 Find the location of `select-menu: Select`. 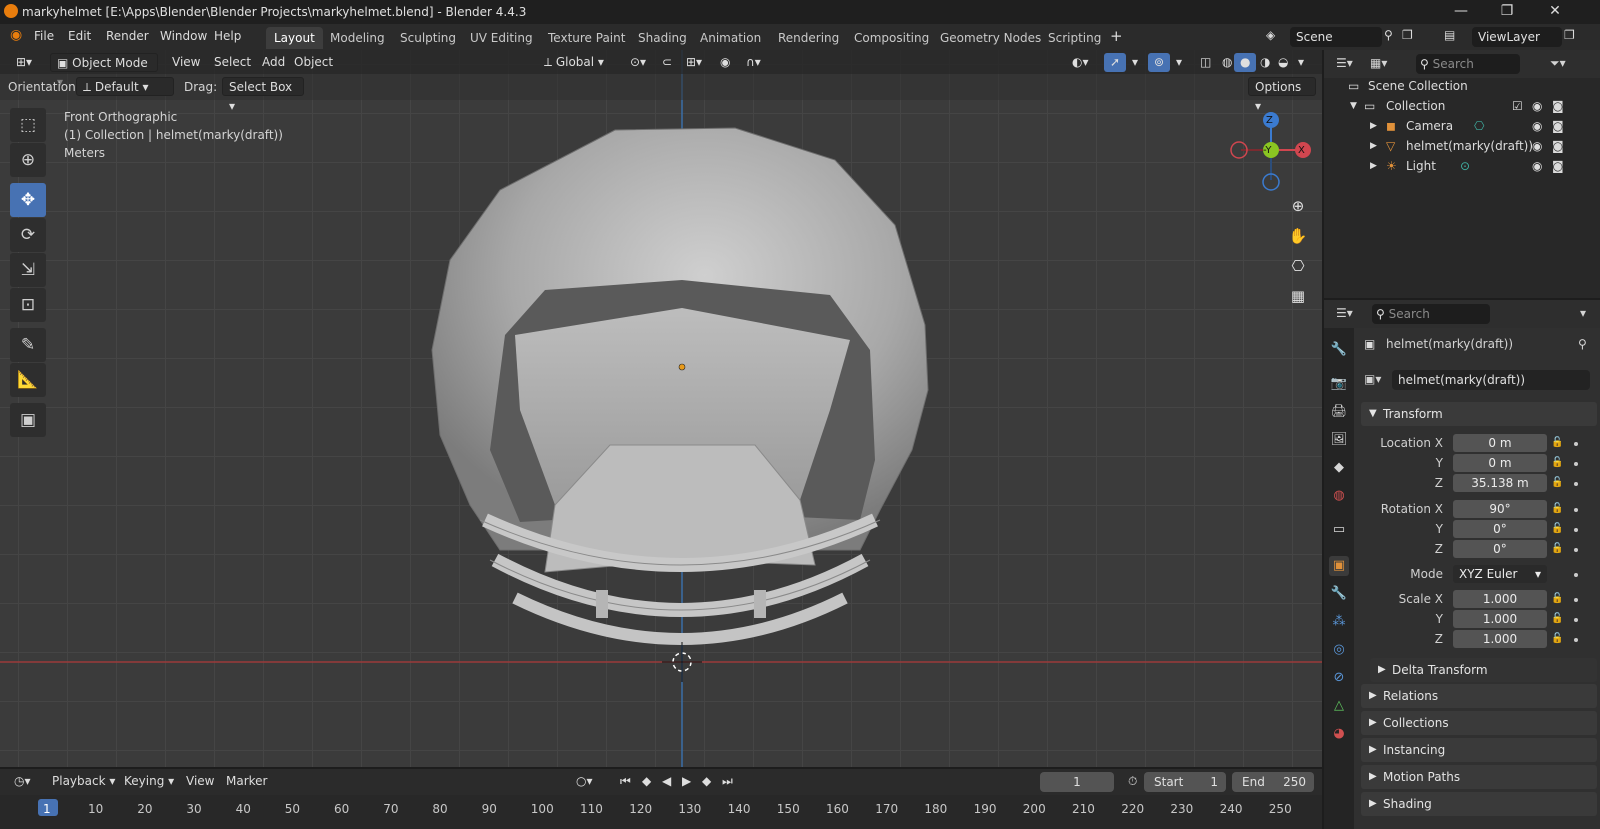

select-menu: Select is located at coordinates (232, 62).